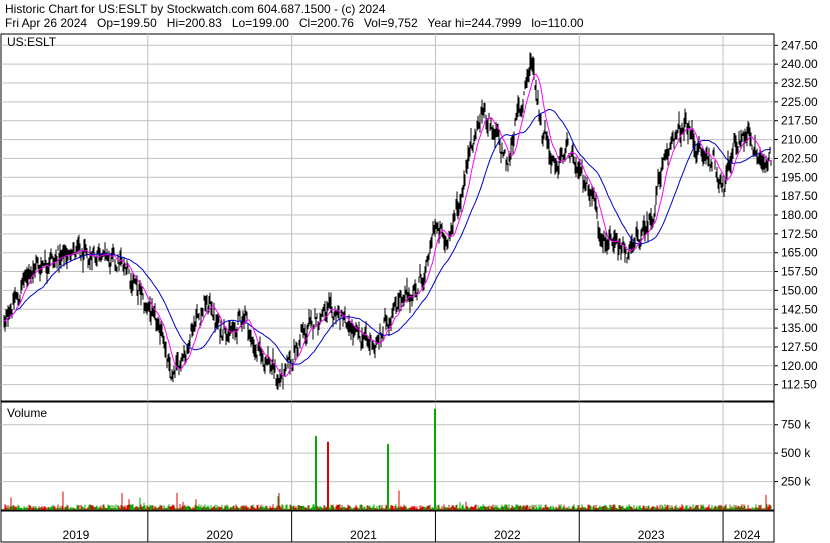 This screenshot has height=543, width=830. I want to click on price-tick-label: 240.00, so click(799, 64).